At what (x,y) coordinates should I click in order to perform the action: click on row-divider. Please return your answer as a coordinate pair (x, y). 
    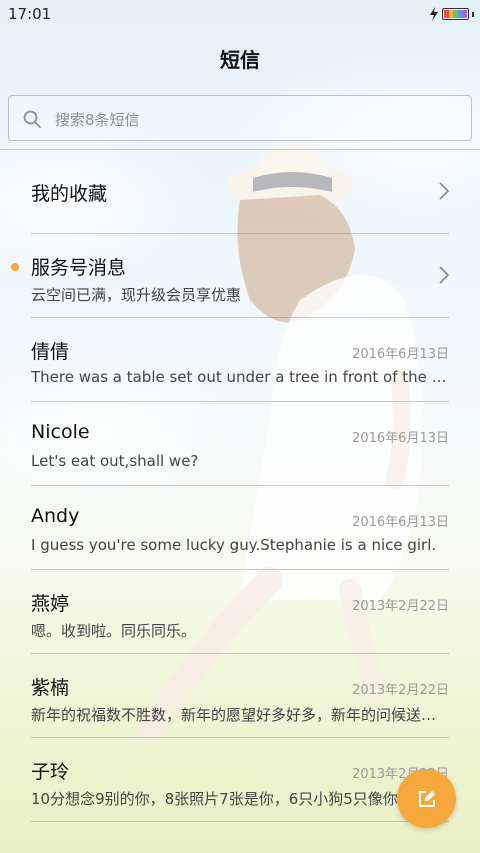
    Looking at the image, I should click on (240, 821).